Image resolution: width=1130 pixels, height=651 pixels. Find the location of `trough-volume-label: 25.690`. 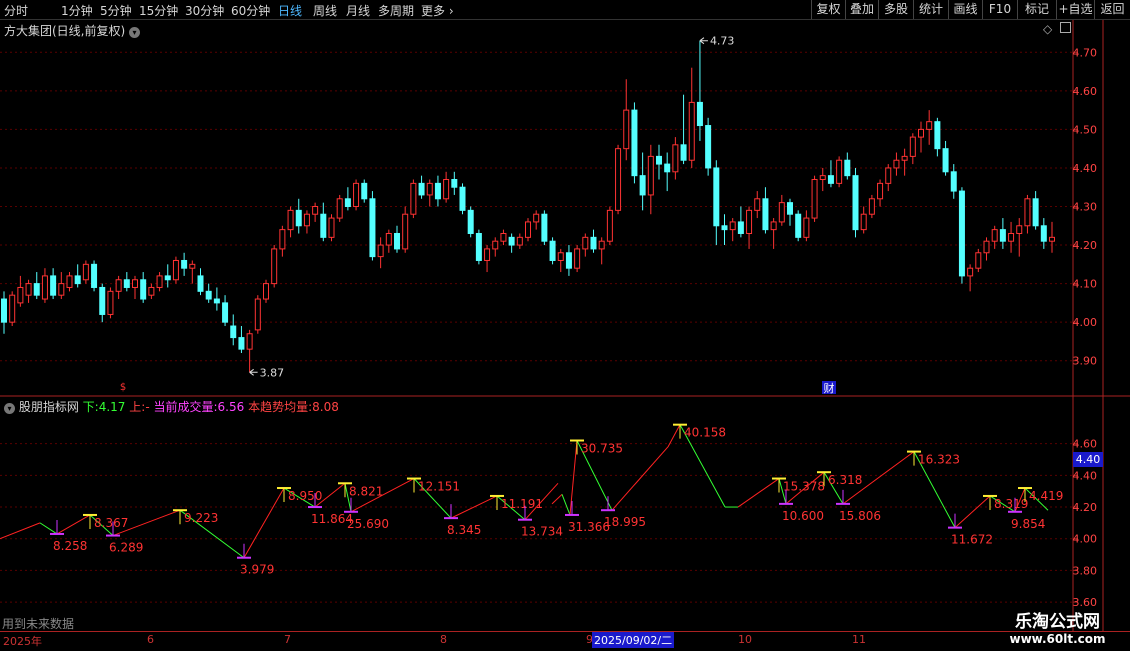

trough-volume-label: 25.690 is located at coordinates (368, 524).